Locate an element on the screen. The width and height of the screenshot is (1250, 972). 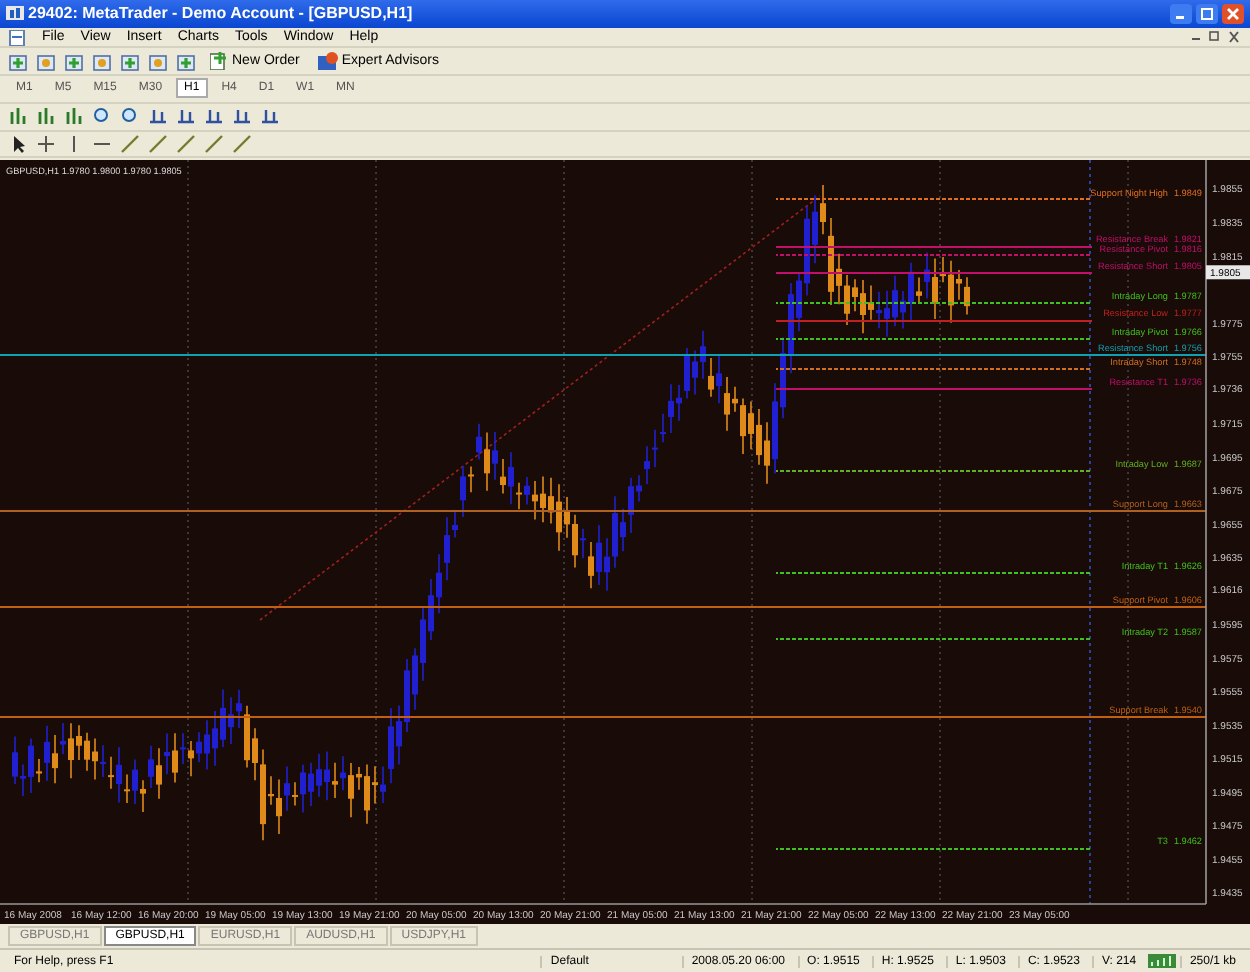
document-icon is located at coordinates (17, 37).